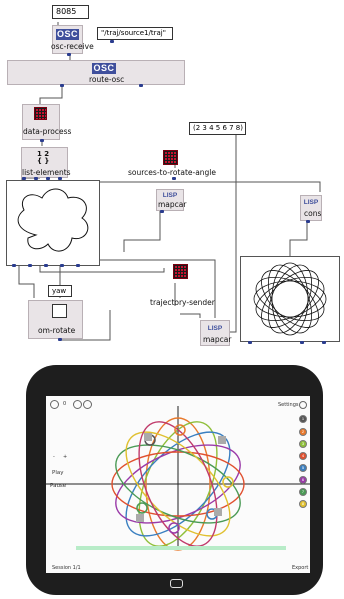 Image resolution: width=344 pixels, height=599 pixels. Describe the element at coordinates (107, 79) in the screenshot. I see `route-osc-label: route-osc` at that location.